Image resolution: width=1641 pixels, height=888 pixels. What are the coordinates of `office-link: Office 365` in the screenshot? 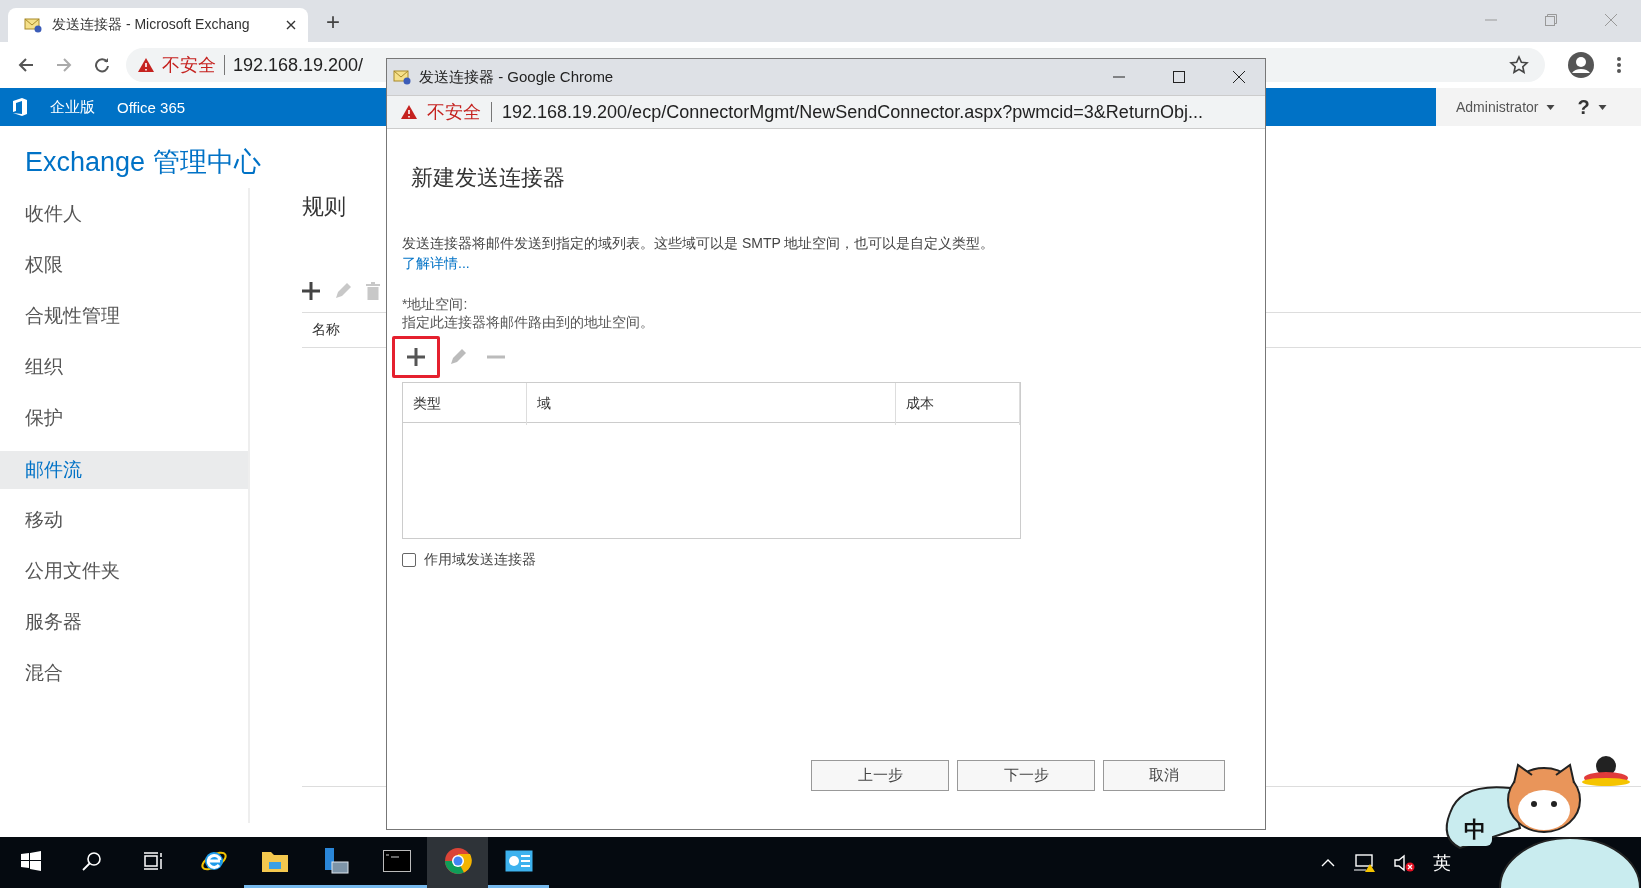 It's located at (151, 107).